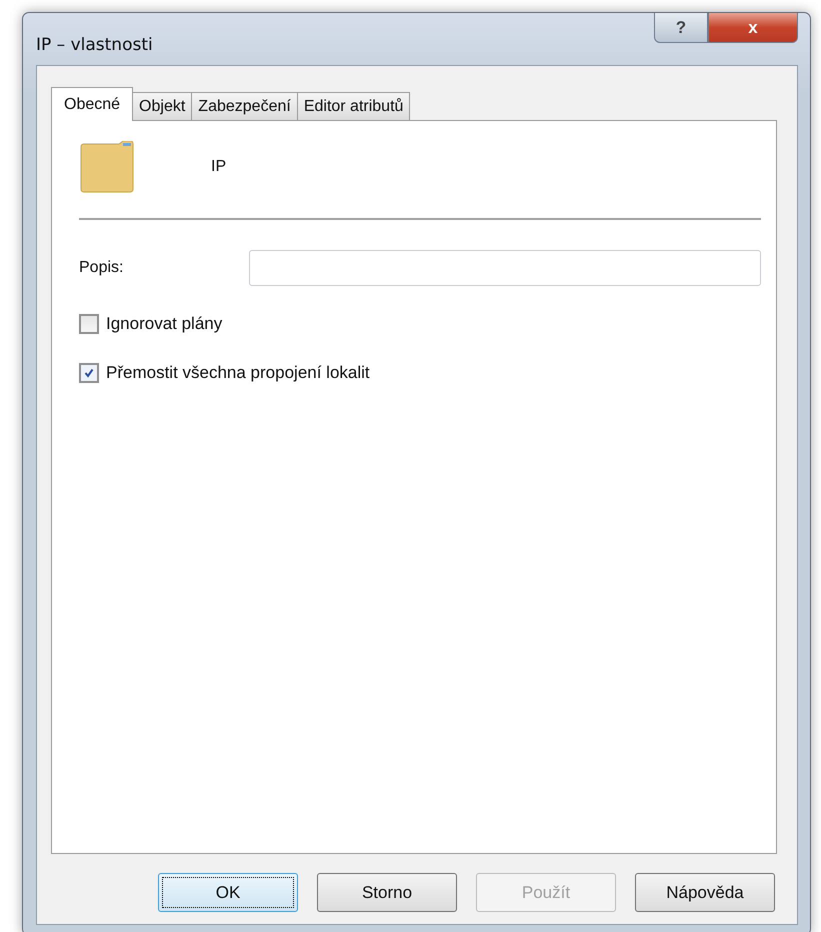  Describe the element at coordinates (505, 268) in the screenshot. I see `description-field` at that location.